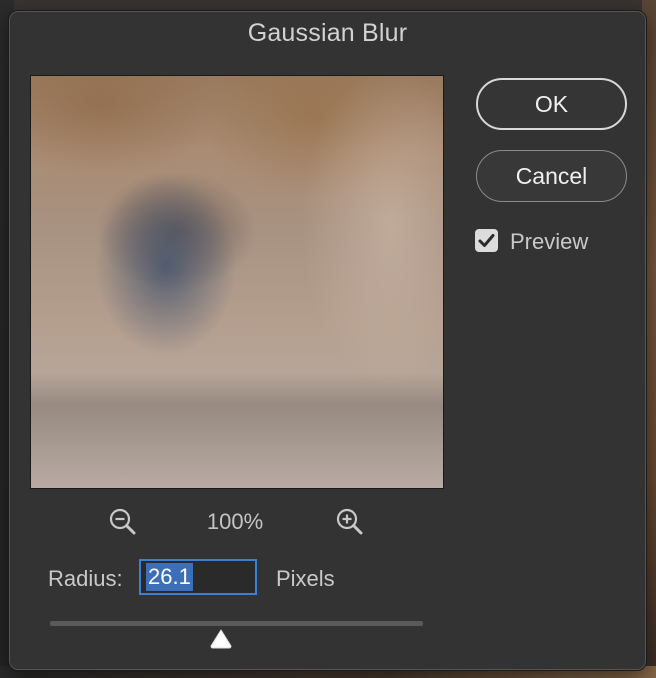  Describe the element at coordinates (551, 104) in the screenshot. I see `ok-button: OK` at that location.